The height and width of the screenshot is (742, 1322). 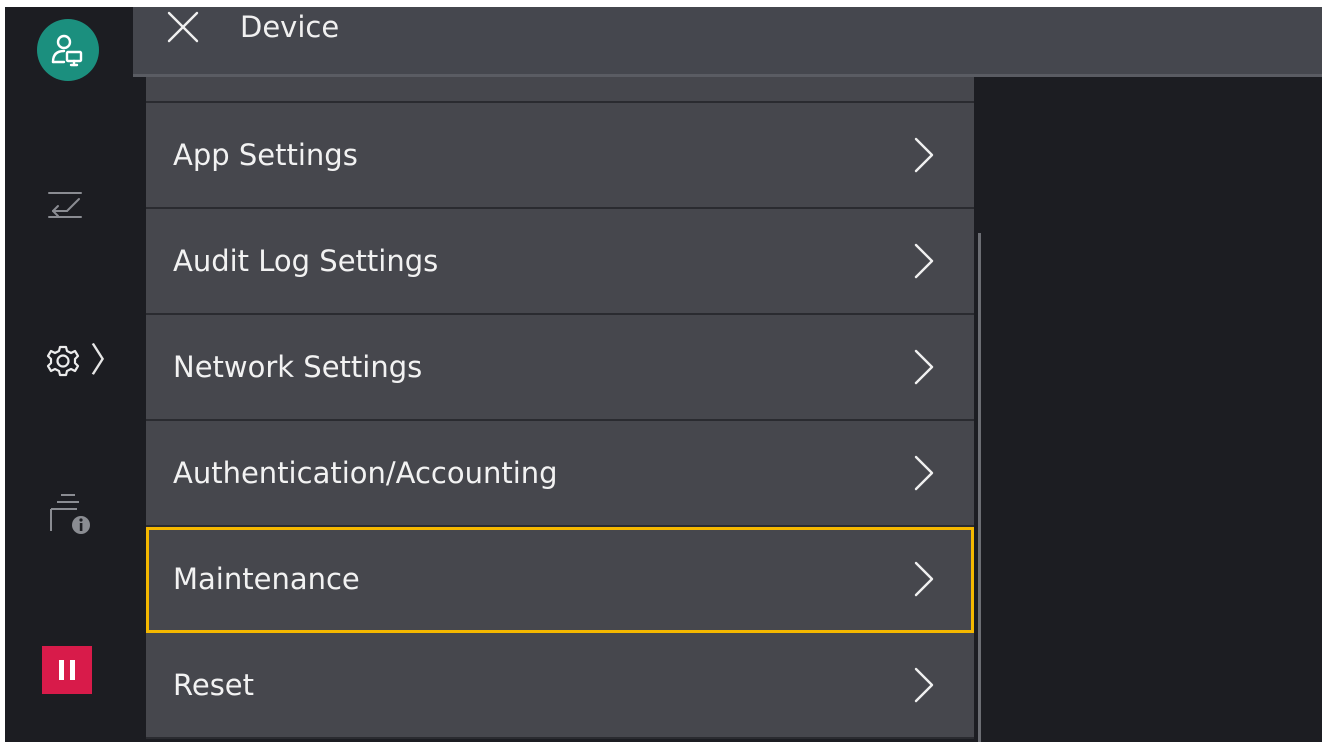 I want to click on list-item-reset: Reset, so click(x=560, y=686).